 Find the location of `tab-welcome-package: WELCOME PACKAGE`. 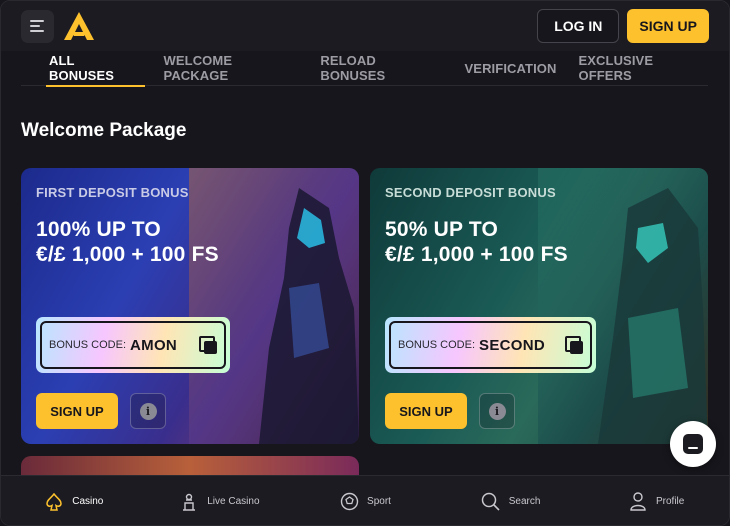

tab-welcome-package: WELCOME PACKAGE is located at coordinates (231, 68).